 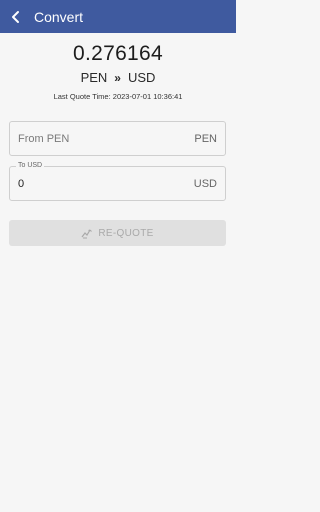 I want to click on to-currency-suffix: USD, so click(x=205, y=184).